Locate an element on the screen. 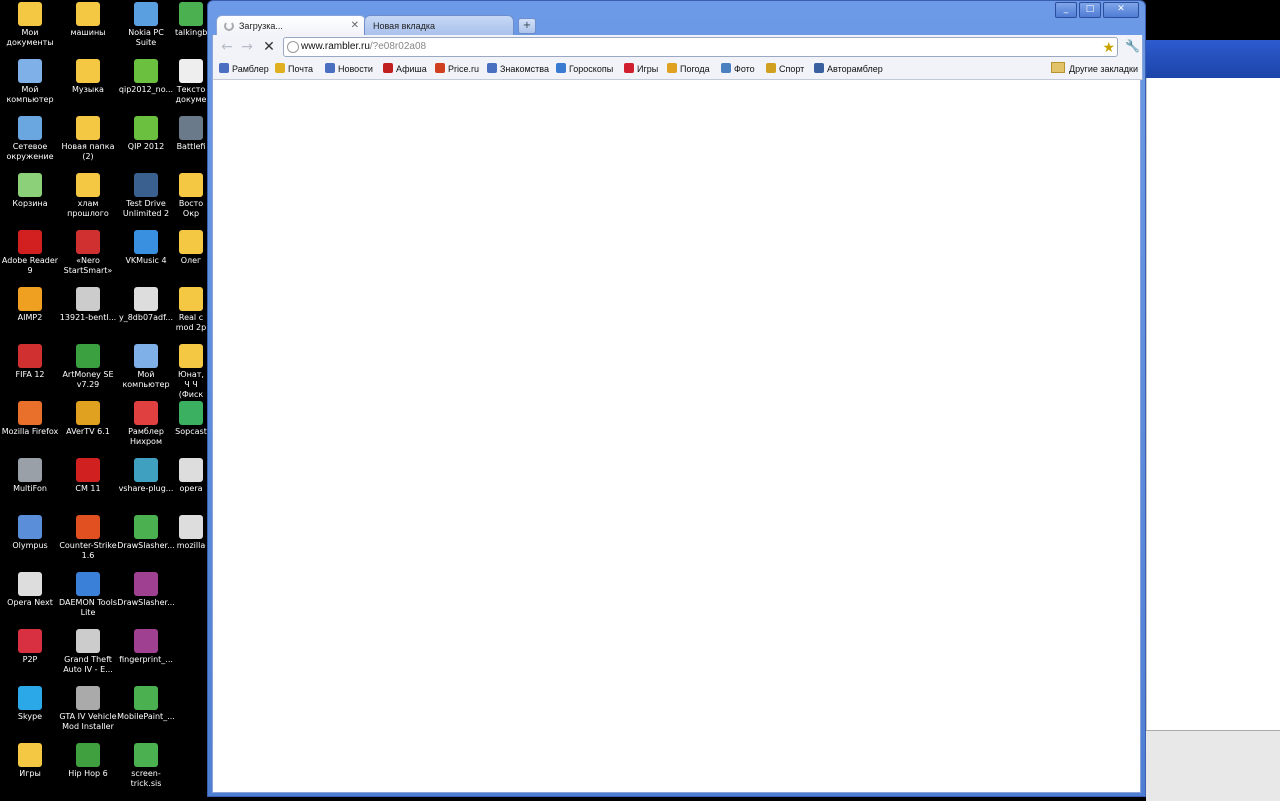 Image resolution: width=1280 pixels, height=801 pixels. bookmark-item: Авторамблер is located at coordinates (848, 69).